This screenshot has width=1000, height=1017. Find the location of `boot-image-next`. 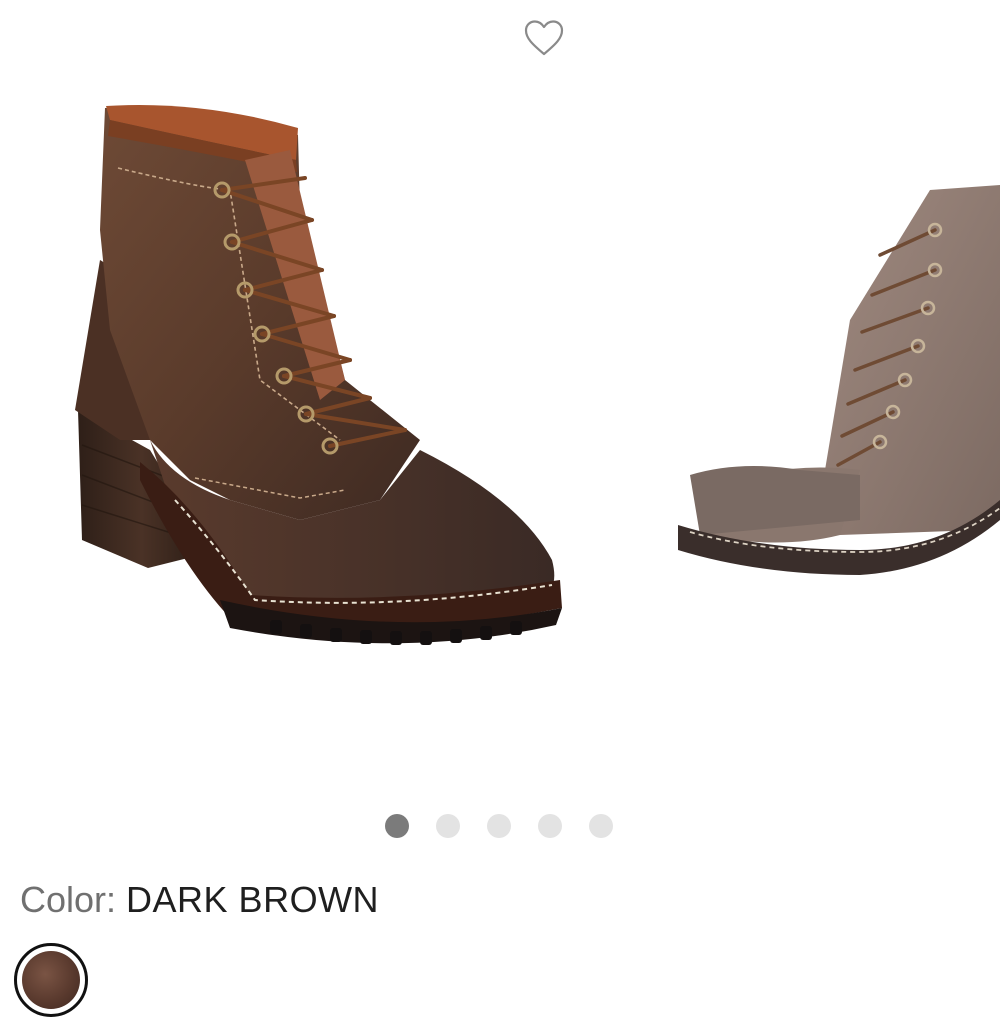

boot-image-next is located at coordinates (839, 380).